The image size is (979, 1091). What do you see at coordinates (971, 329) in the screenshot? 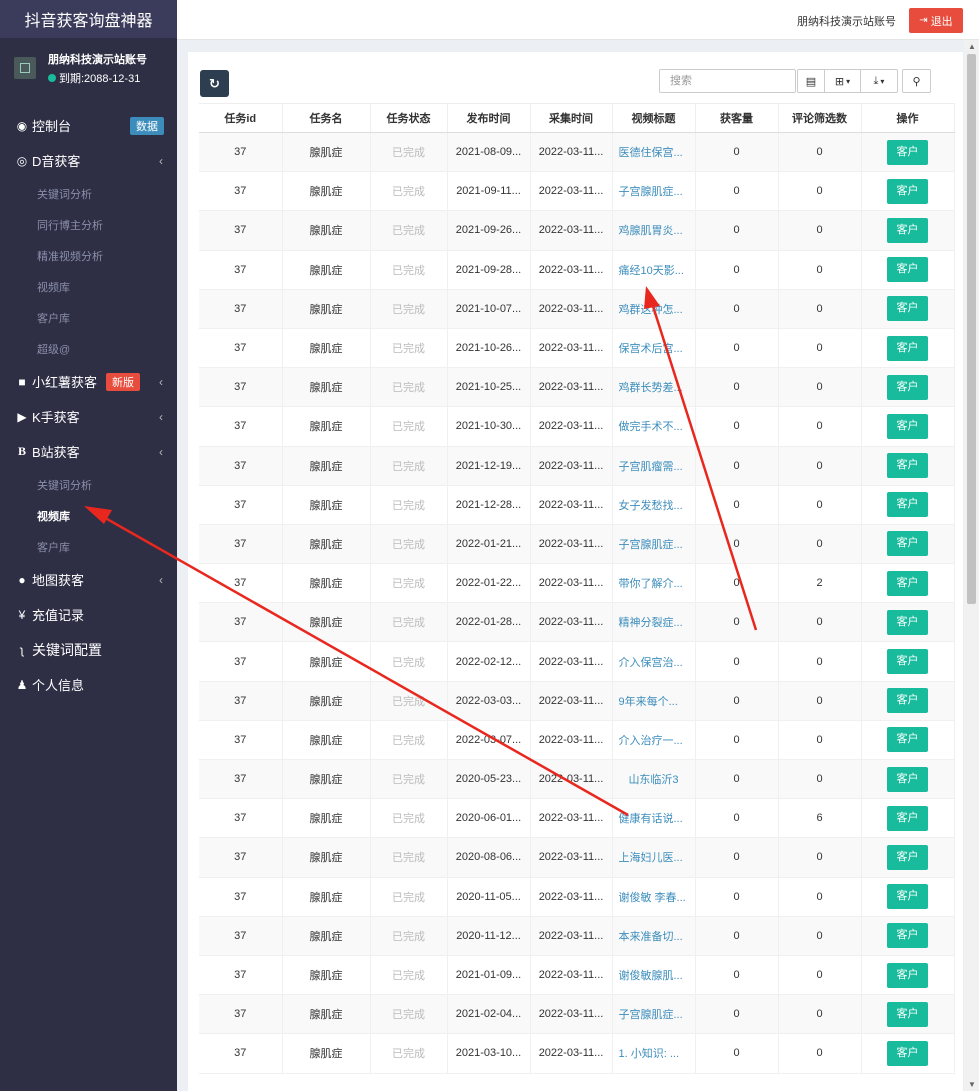
I see `scrollbar-thumb` at bounding box center [971, 329].